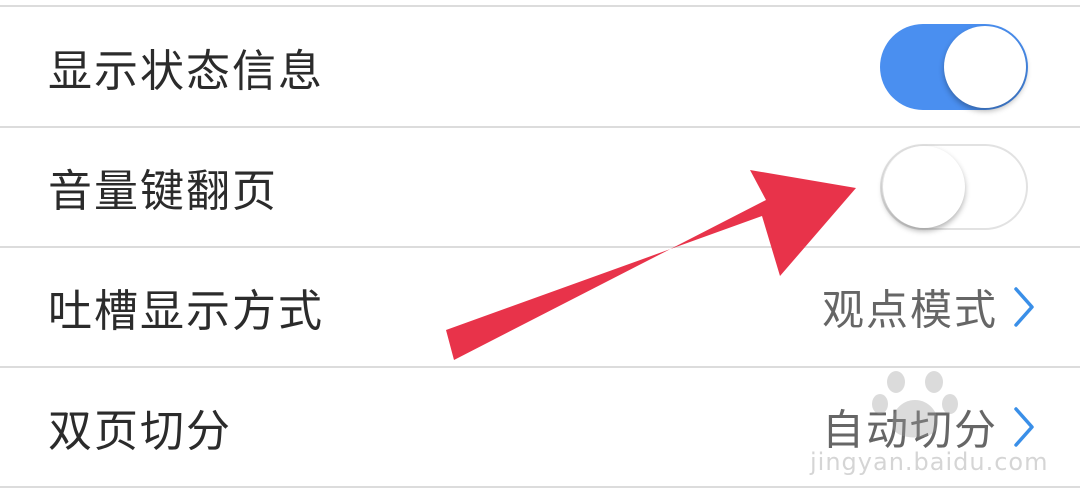 This screenshot has width=1080, height=498. Describe the element at coordinates (140, 431) in the screenshot. I see `setting-label: 双页切分` at that location.